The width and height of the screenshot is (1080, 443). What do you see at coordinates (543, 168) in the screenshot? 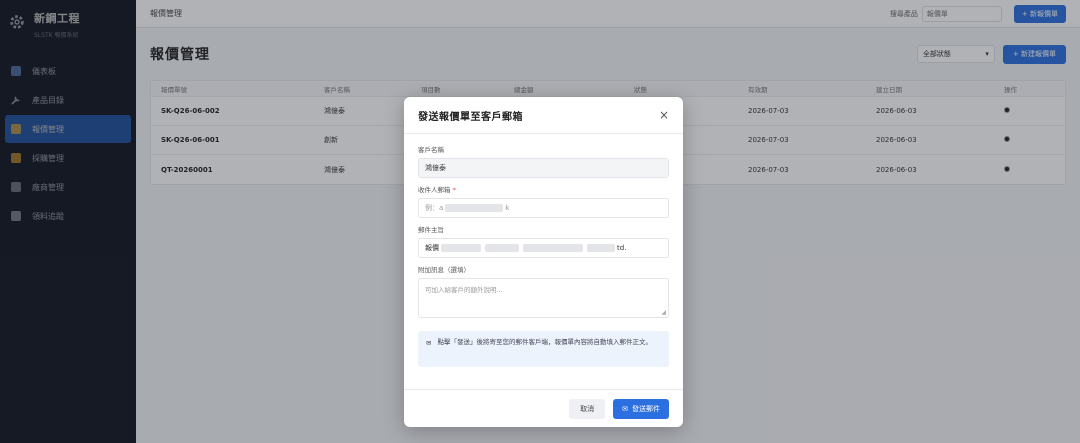
I see `customer-field: 鴻億泰` at bounding box center [543, 168].